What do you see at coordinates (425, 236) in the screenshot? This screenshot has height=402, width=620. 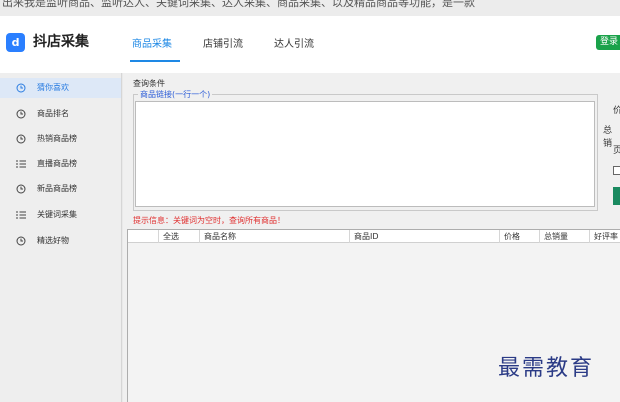 I see `column-header-product-id: 商品ID` at bounding box center [425, 236].